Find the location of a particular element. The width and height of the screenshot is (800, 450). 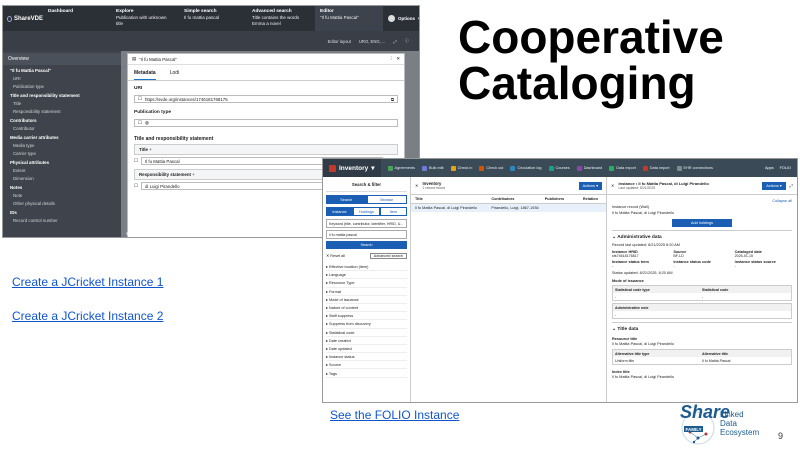

admin-field: Instance status source - is located at coordinates (755, 264).